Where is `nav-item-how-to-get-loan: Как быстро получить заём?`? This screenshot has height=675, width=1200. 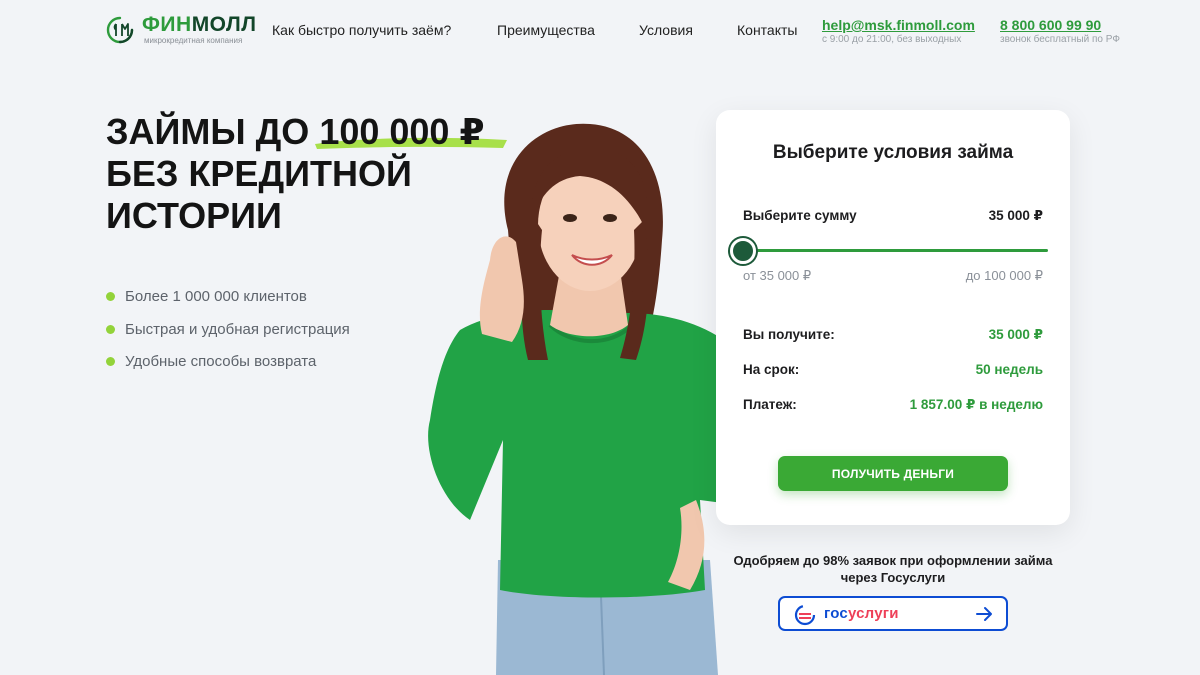
nav-item-how-to-get-loan: Как быстро получить заём? is located at coordinates (361, 30).